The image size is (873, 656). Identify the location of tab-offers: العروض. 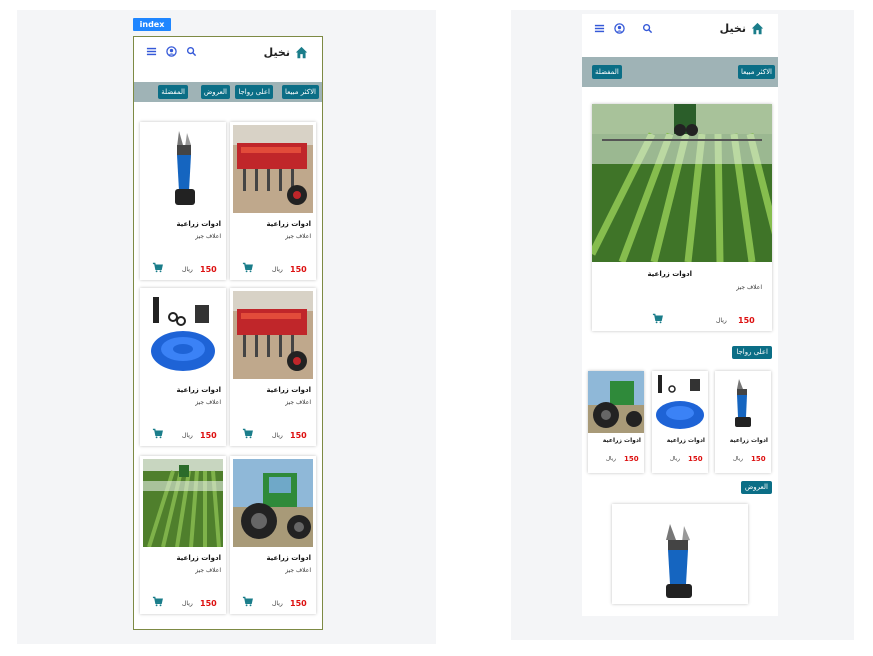
(215, 92).